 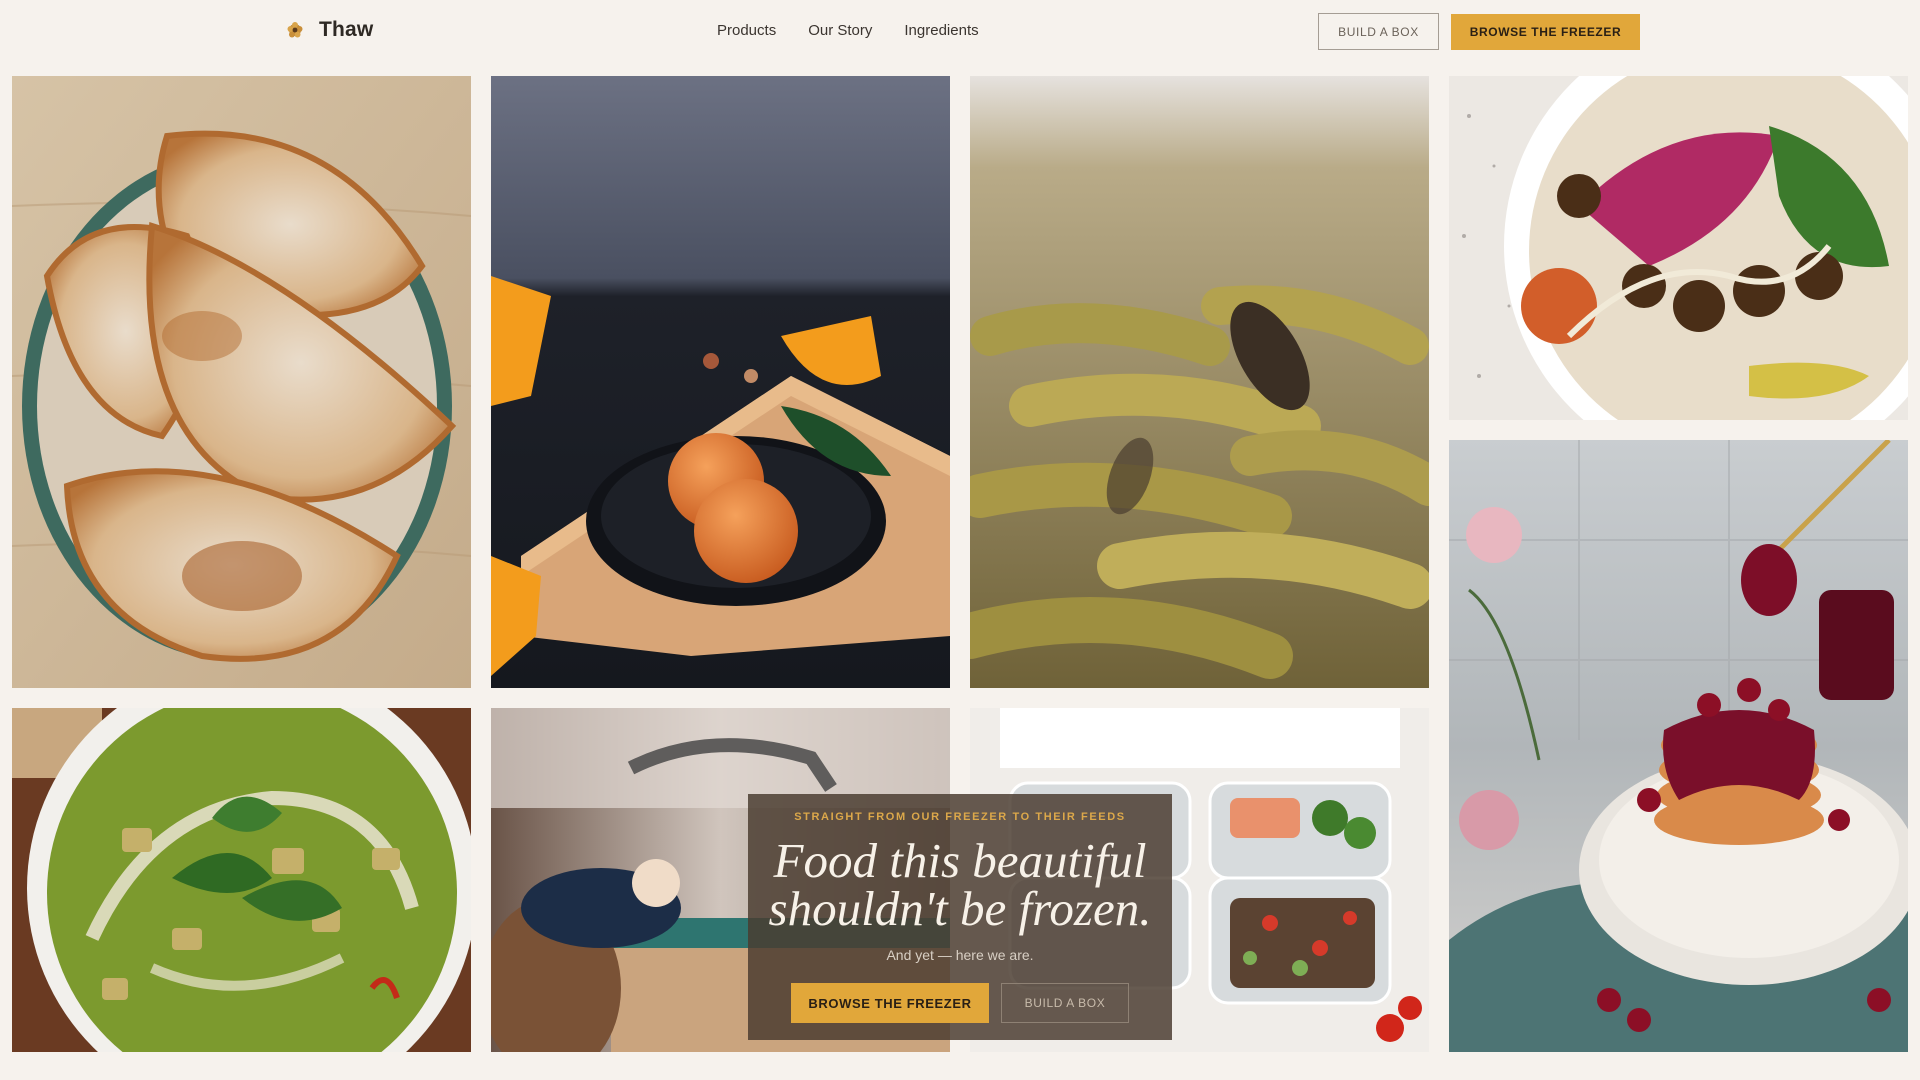 What do you see at coordinates (941, 30) in the screenshot?
I see `nav-ingredients: Ingredients` at bounding box center [941, 30].